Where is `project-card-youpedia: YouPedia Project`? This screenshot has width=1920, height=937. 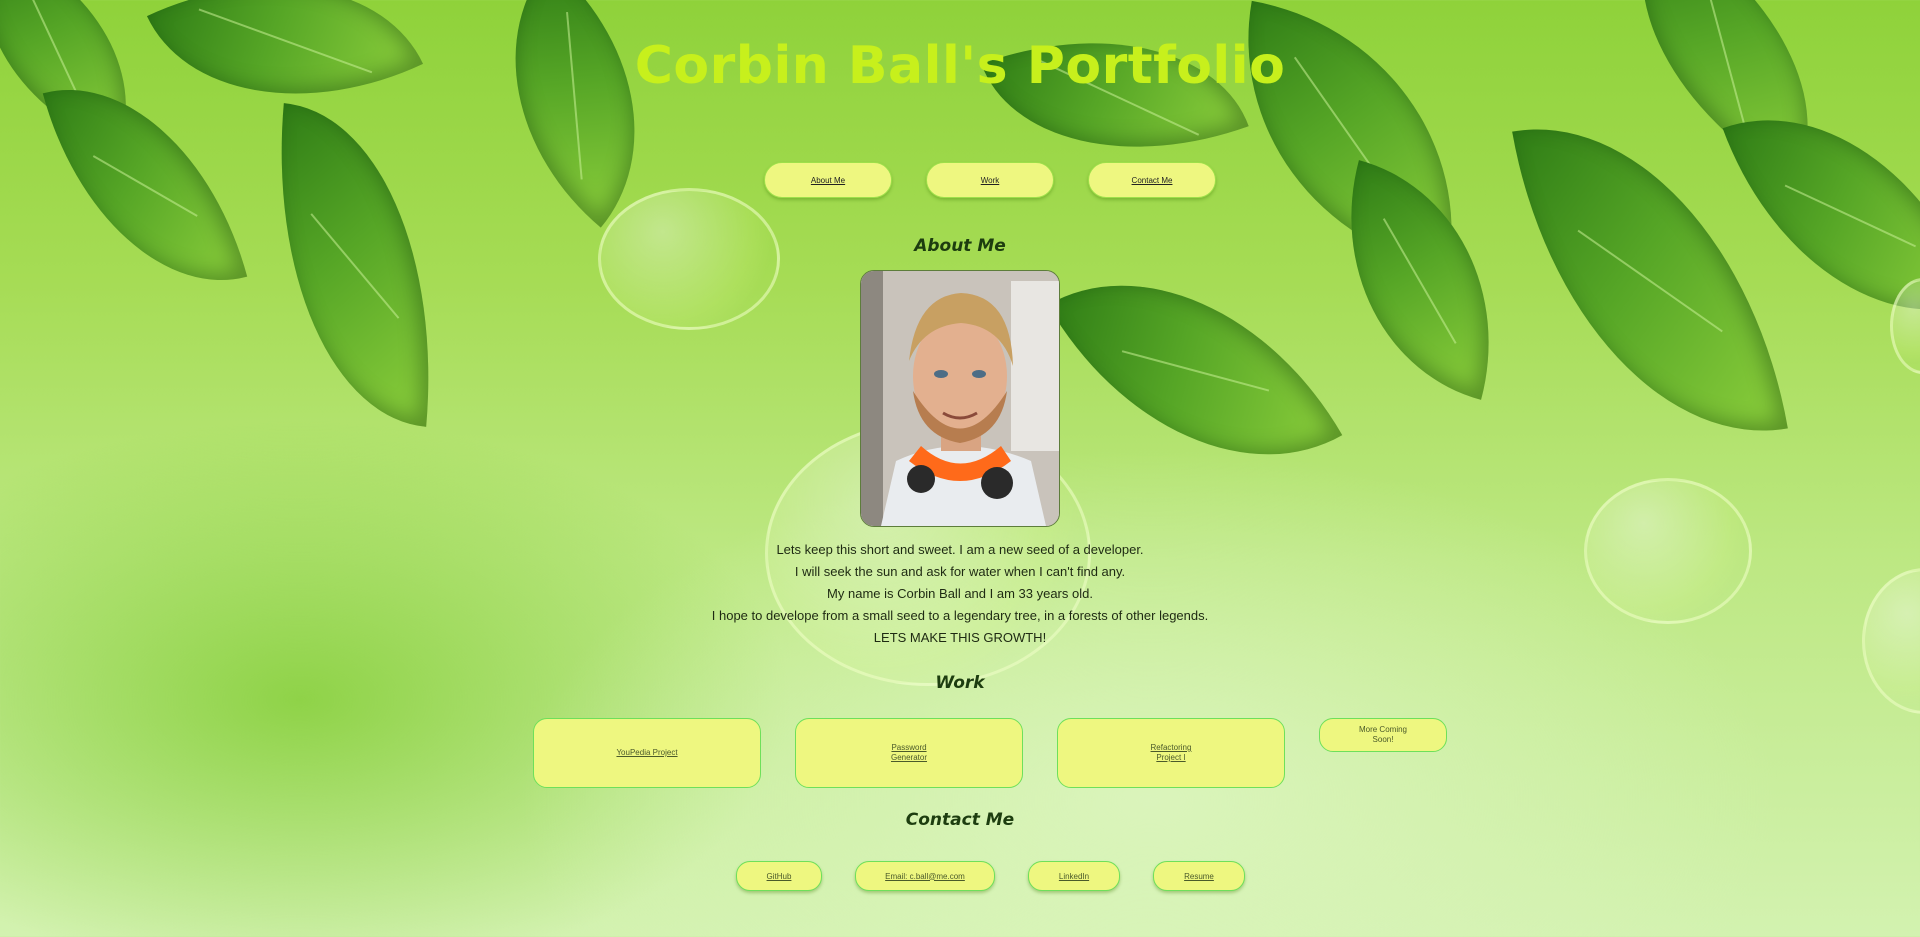 project-card-youpedia: YouPedia Project is located at coordinates (647, 753).